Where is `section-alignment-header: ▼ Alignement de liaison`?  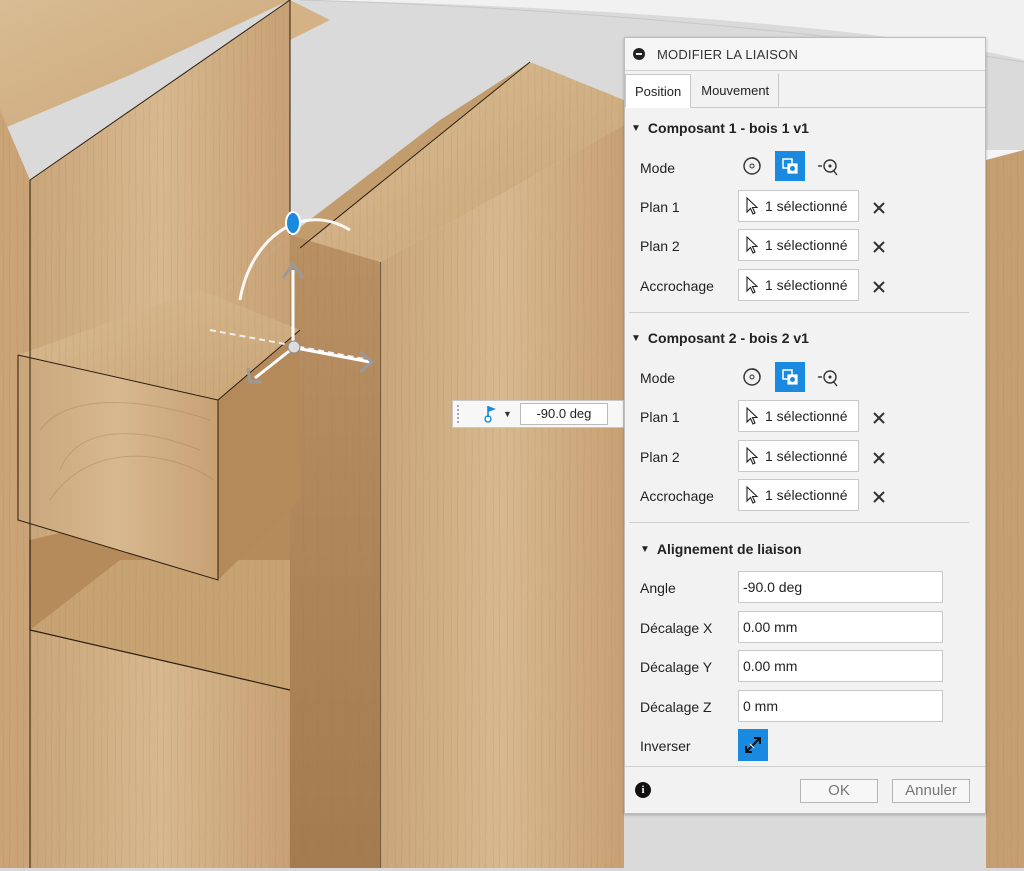 section-alignment-header: ▼ Alignement de liaison is located at coordinates (721, 549).